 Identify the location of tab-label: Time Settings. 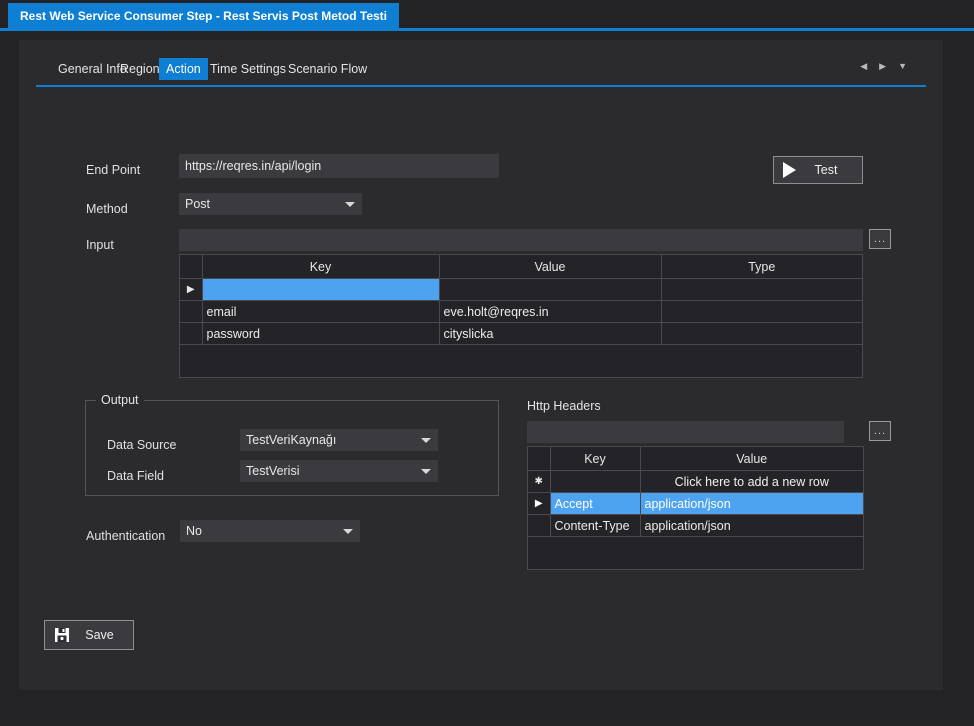
(248, 69).